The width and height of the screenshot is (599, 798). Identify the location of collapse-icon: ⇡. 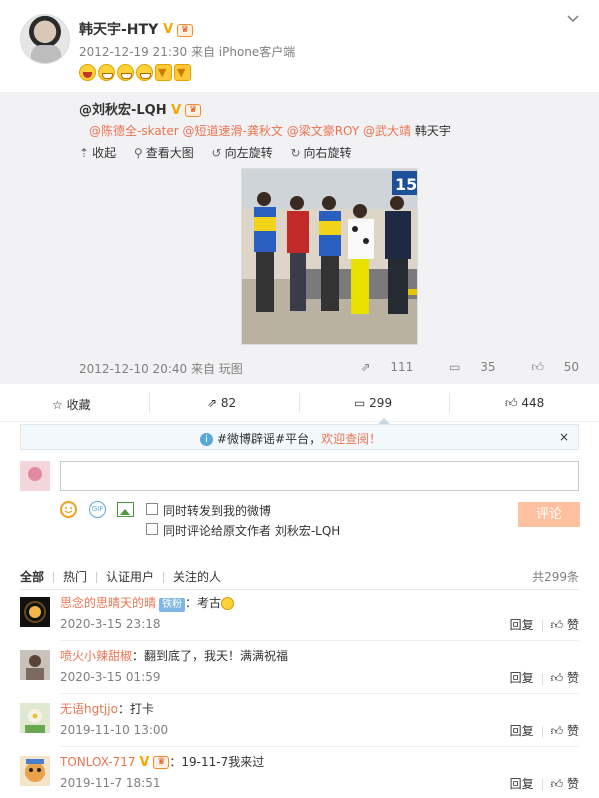
(84, 153).